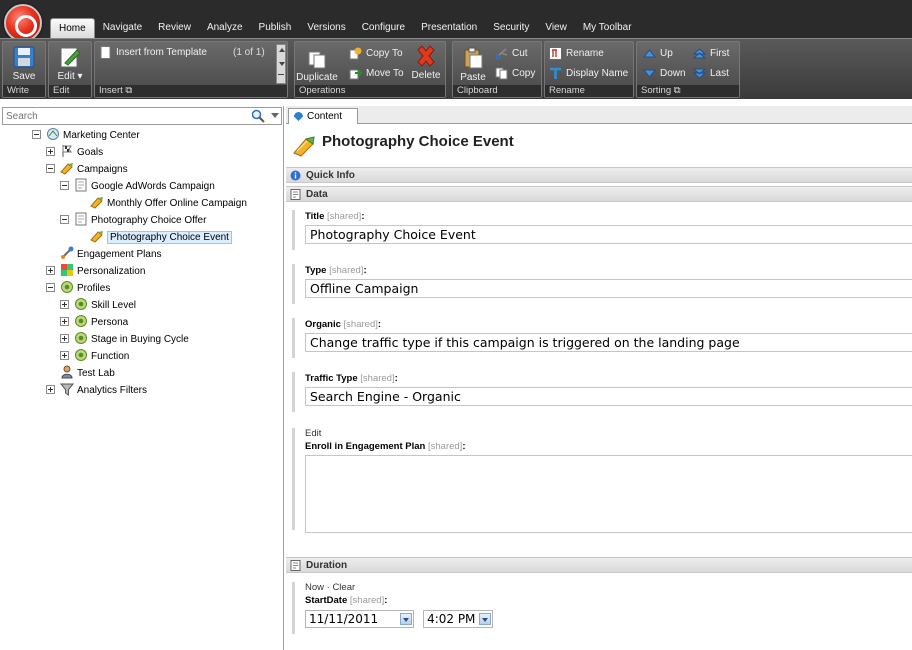 This screenshot has height=650, width=912. I want to click on tab-security: Security, so click(511, 28).